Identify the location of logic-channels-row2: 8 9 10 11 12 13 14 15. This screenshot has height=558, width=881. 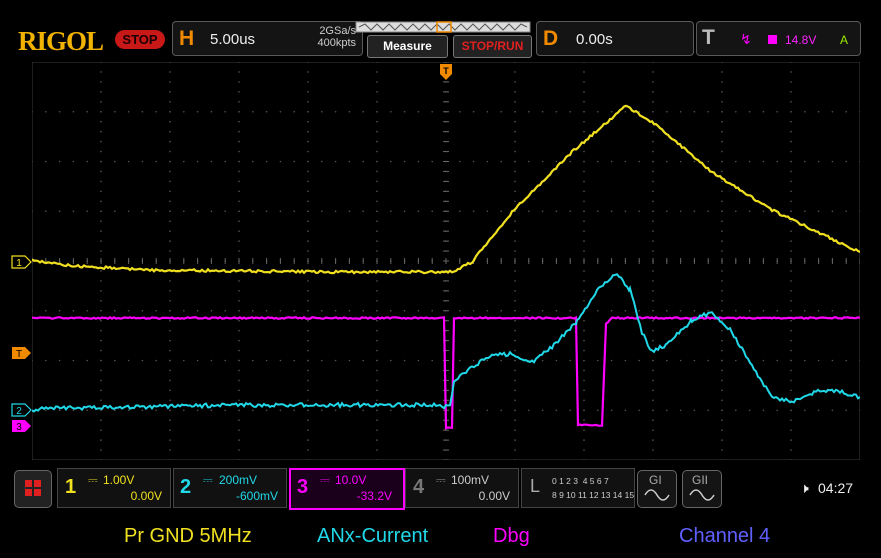
(593, 495).